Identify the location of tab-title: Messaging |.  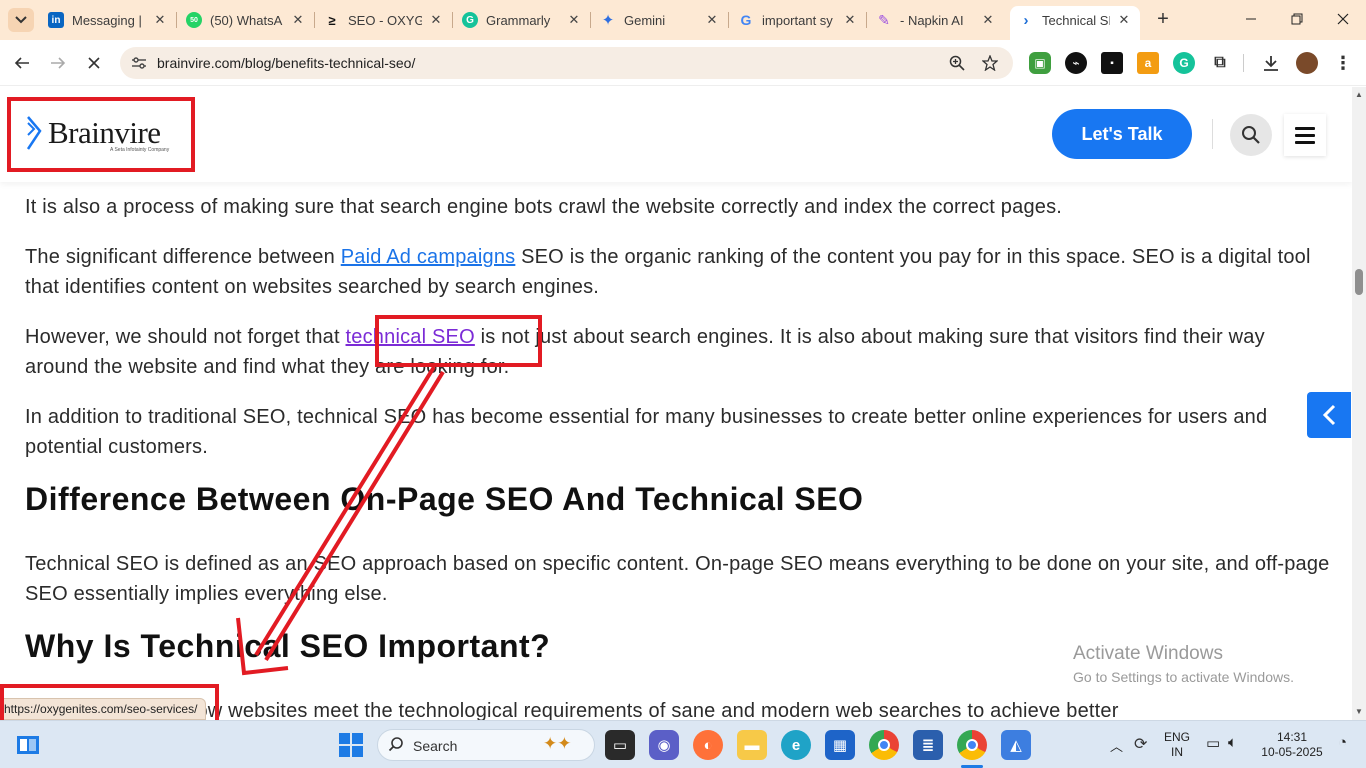
(107, 20).